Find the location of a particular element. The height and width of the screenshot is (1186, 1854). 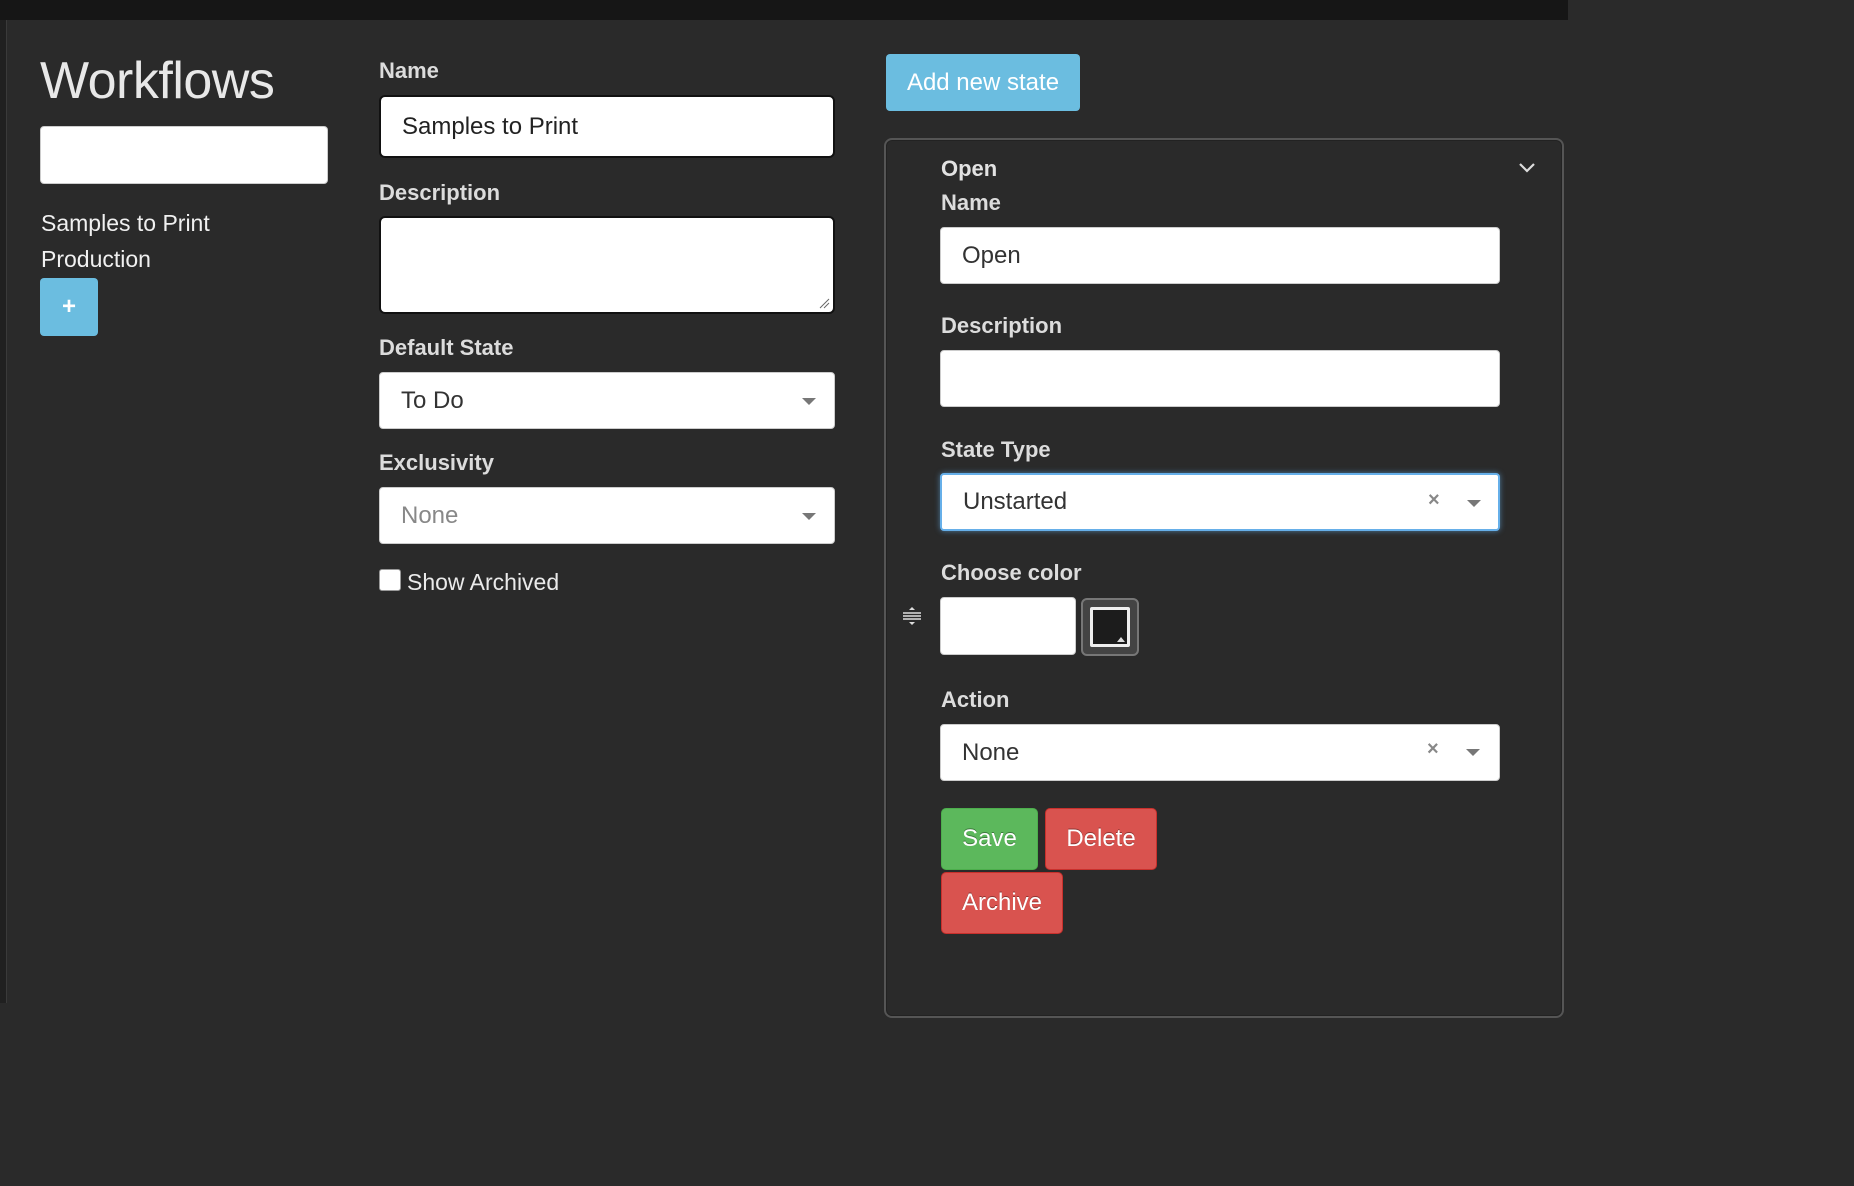

workflow-item-production: Production is located at coordinates (96, 259).